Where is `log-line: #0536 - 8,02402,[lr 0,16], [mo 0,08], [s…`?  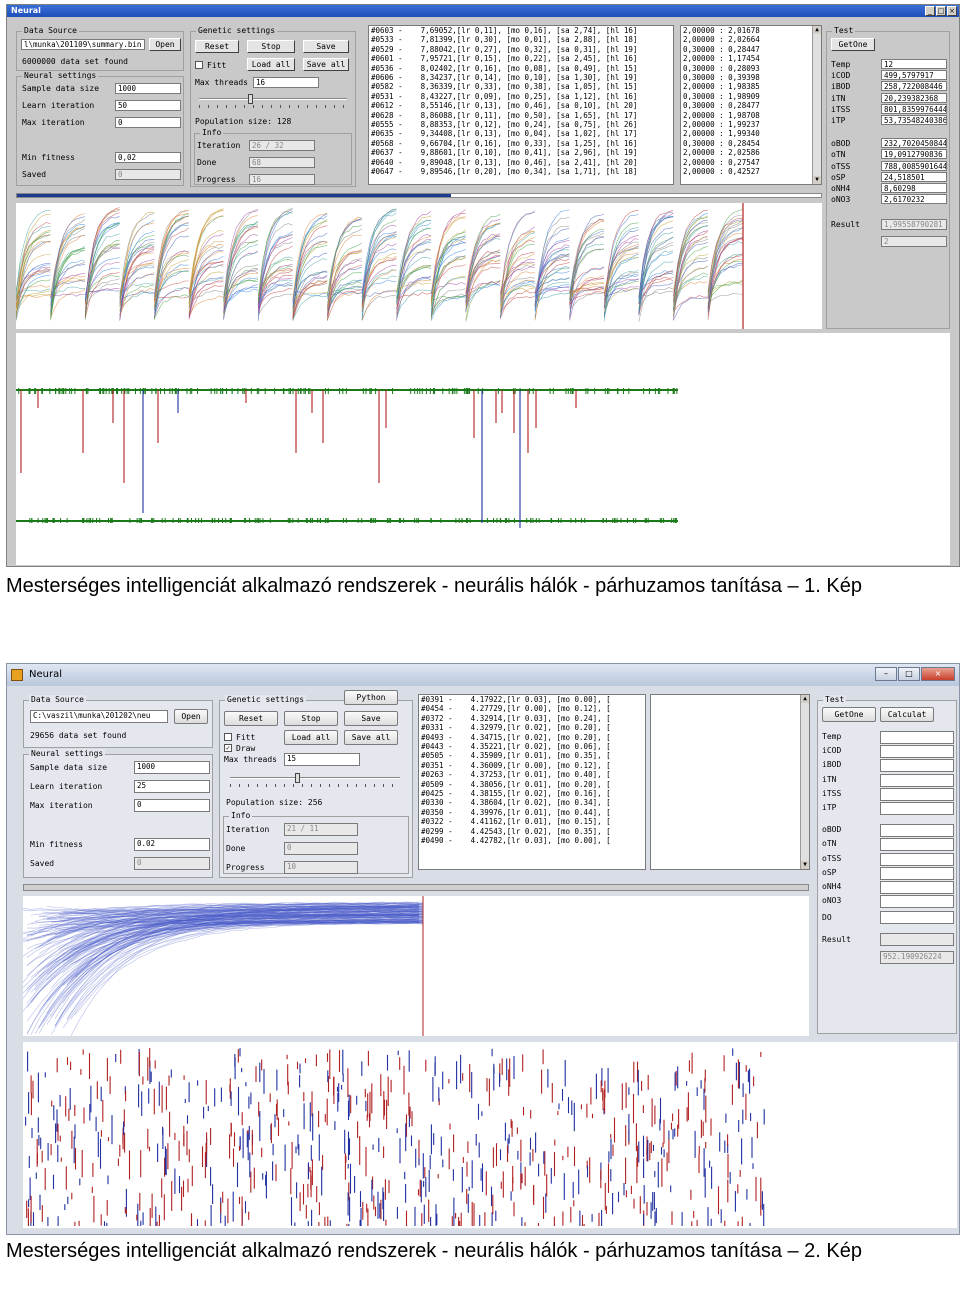
log-line: #0536 - 8,02402,[lr 0,16], [mo 0,08], [s… is located at coordinates (521, 68).